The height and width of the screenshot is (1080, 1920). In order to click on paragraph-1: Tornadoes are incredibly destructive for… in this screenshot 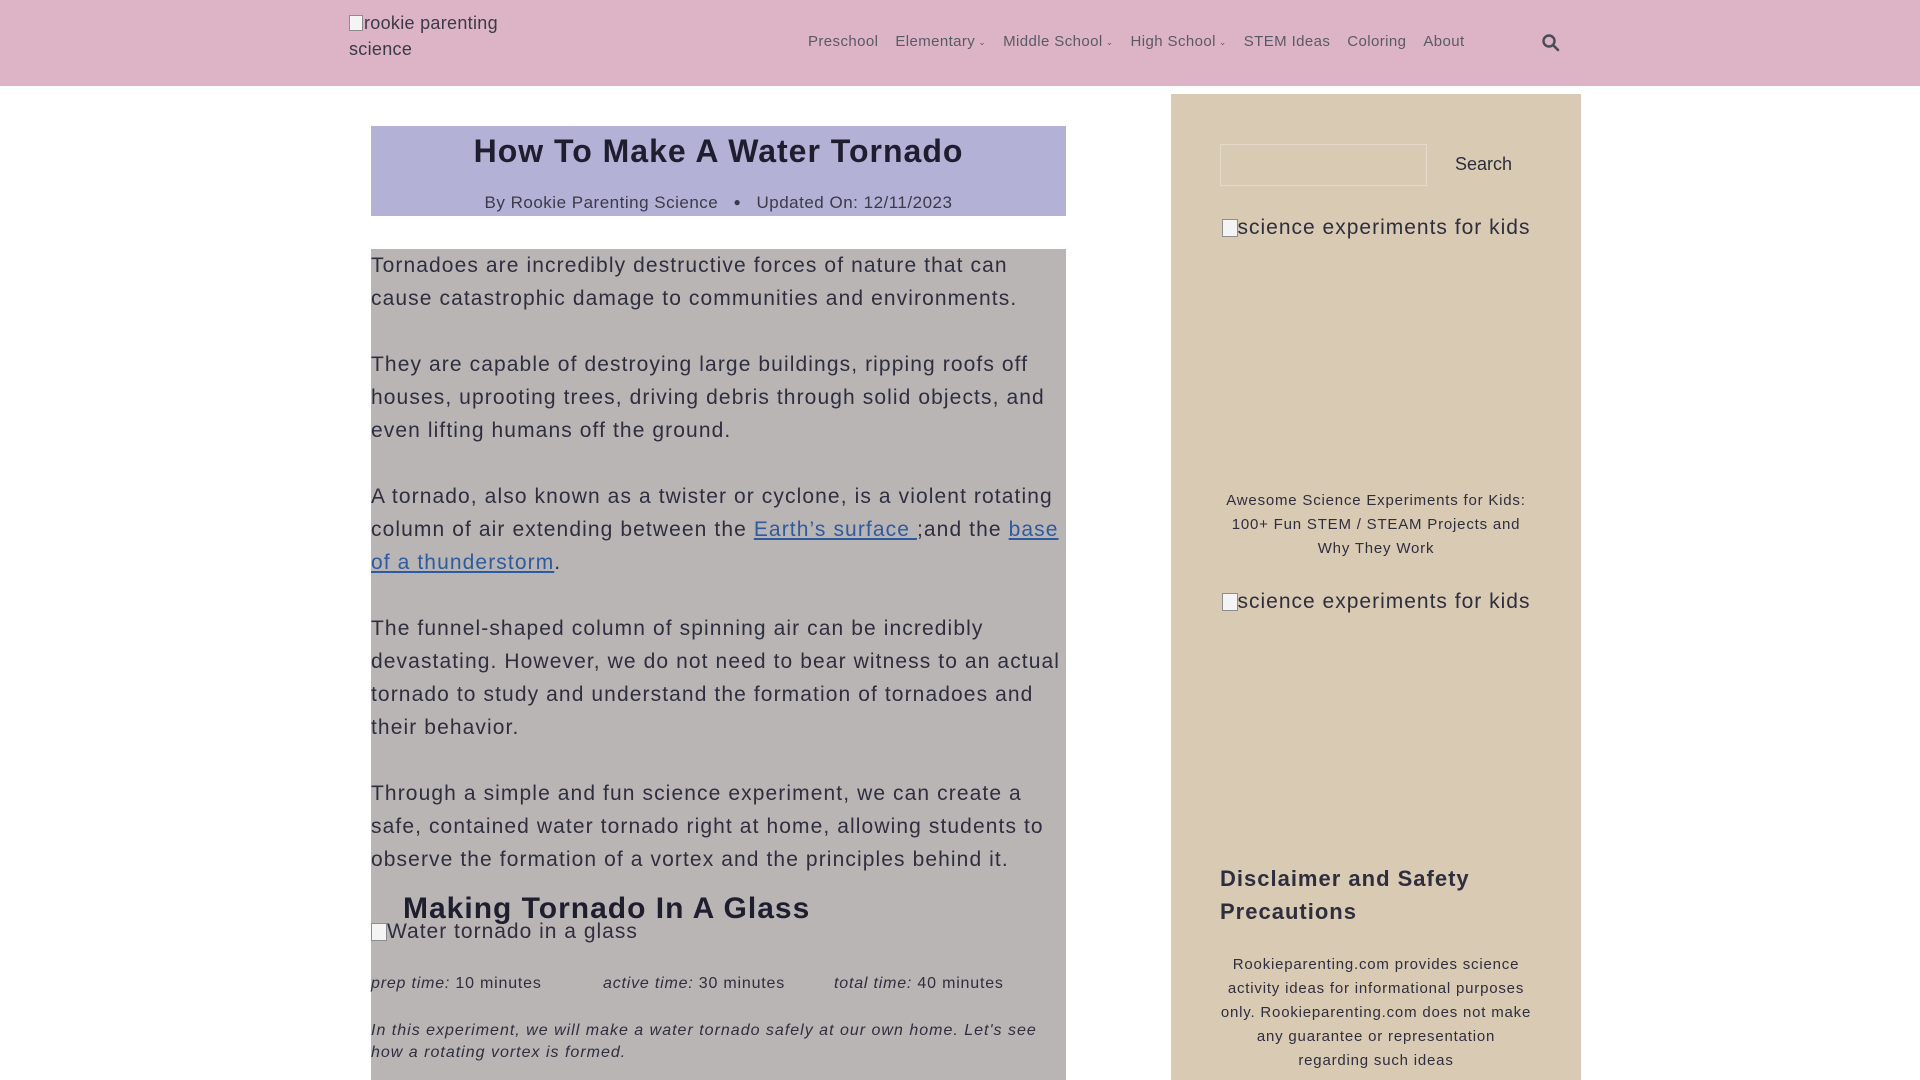, I will do `click(694, 282)`.